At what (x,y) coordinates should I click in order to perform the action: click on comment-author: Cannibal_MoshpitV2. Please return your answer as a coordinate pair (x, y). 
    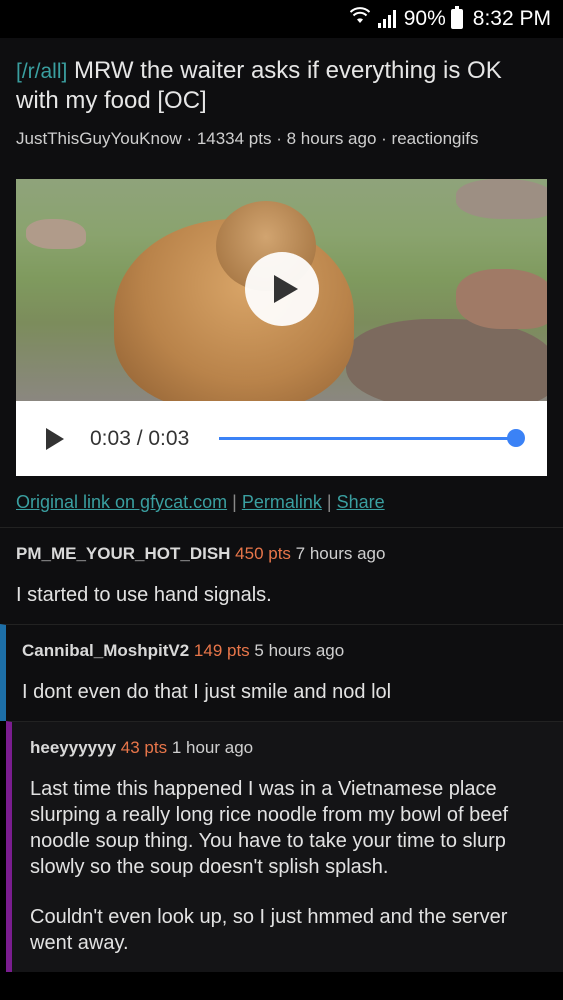
    Looking at the image, I should click on (105, 650).